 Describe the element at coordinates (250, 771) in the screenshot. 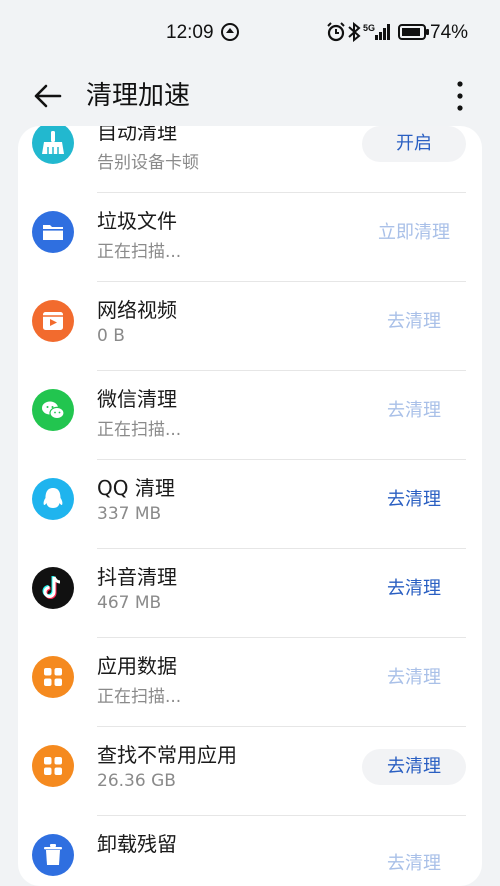

I see `list-item-unused-apps: 查找不常用应用 26.36 GB 去清理` at that location.